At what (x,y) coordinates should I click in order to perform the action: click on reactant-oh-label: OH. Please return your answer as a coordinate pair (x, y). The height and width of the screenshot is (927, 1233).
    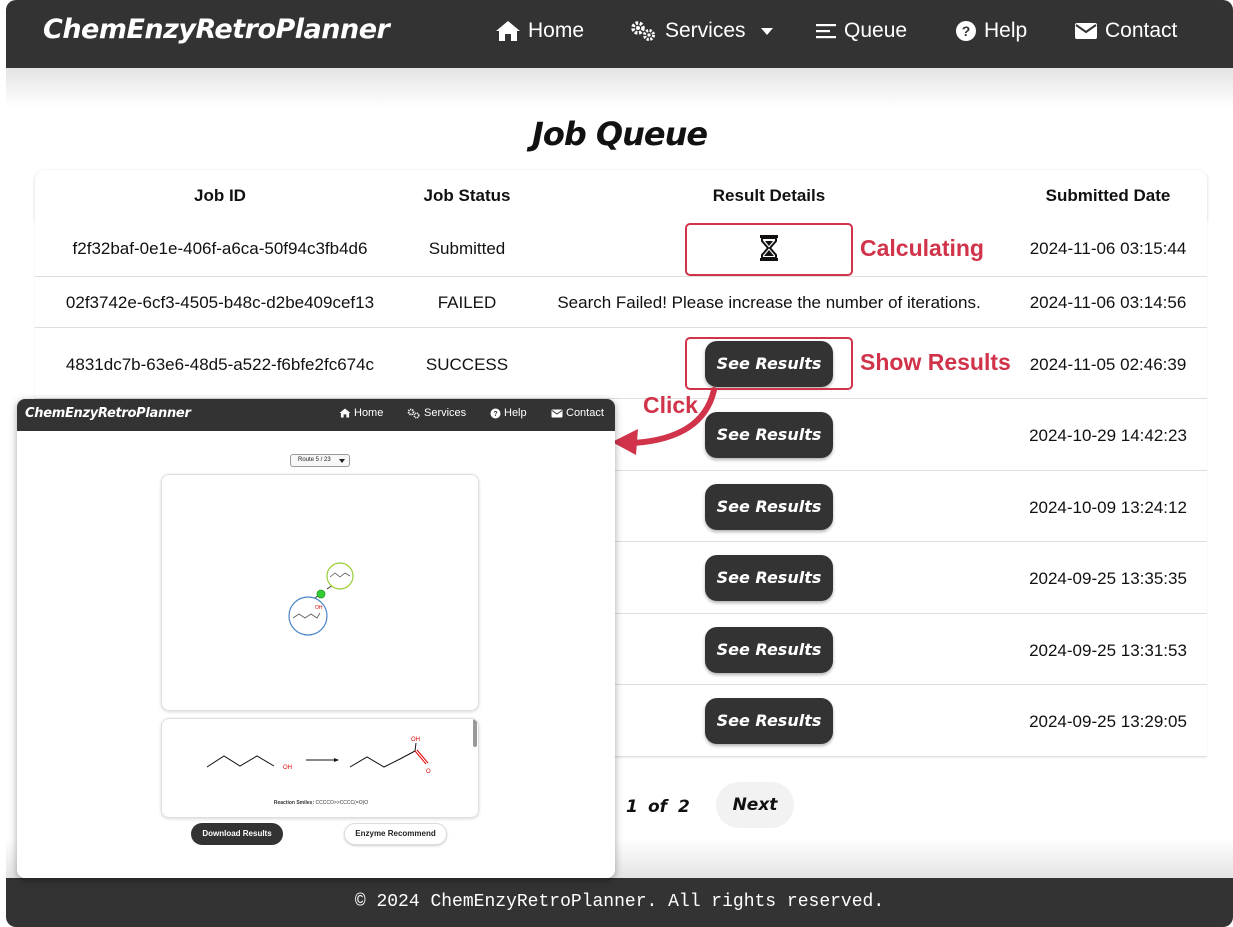
    Looking at the image, I should click on (287, 768).